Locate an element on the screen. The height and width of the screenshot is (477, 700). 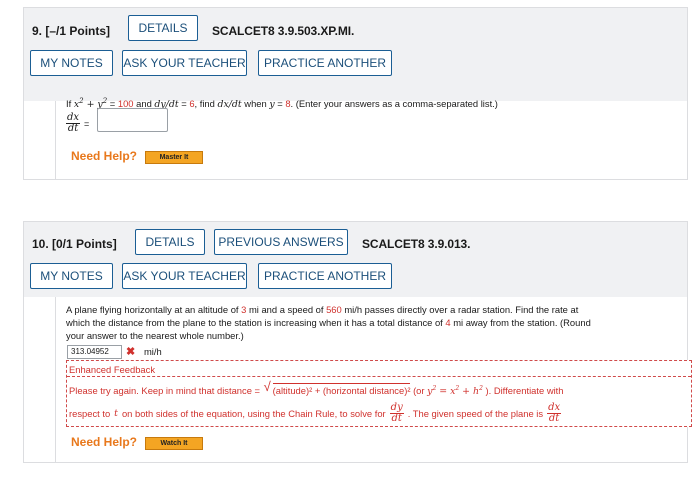
question-code: SCALCET8 3.9.503.XP.MI. is located at coordinates (283, 31).